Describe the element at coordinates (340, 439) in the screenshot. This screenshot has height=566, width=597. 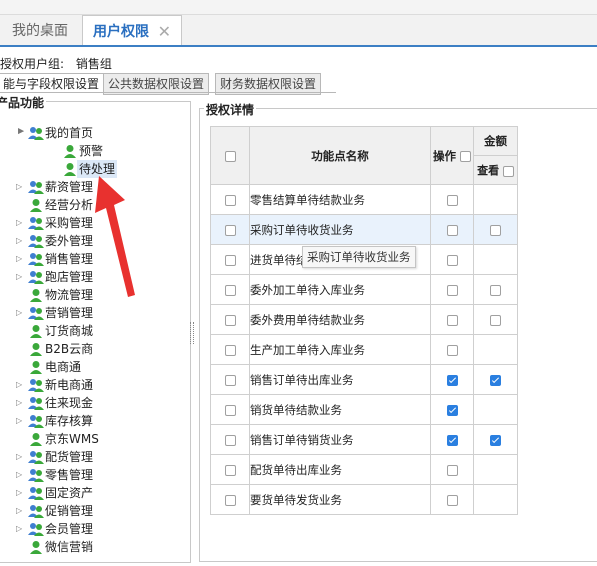
I see `function-name-cell: 销售订单待销货业务` at that location.